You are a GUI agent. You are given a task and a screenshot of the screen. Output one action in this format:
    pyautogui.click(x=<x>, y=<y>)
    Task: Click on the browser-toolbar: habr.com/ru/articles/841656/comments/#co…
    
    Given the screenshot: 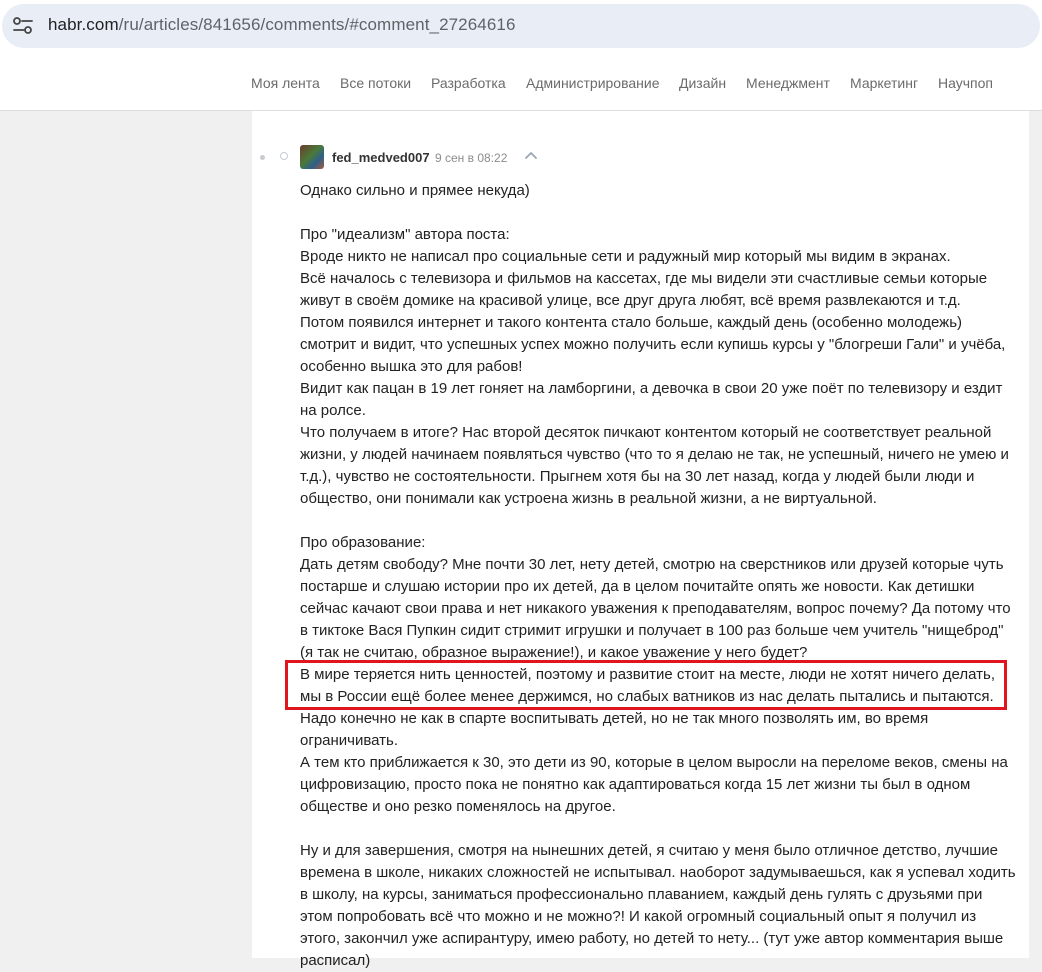 What is the action you would take?
    pyautogui.click(x=521, y=27)
    